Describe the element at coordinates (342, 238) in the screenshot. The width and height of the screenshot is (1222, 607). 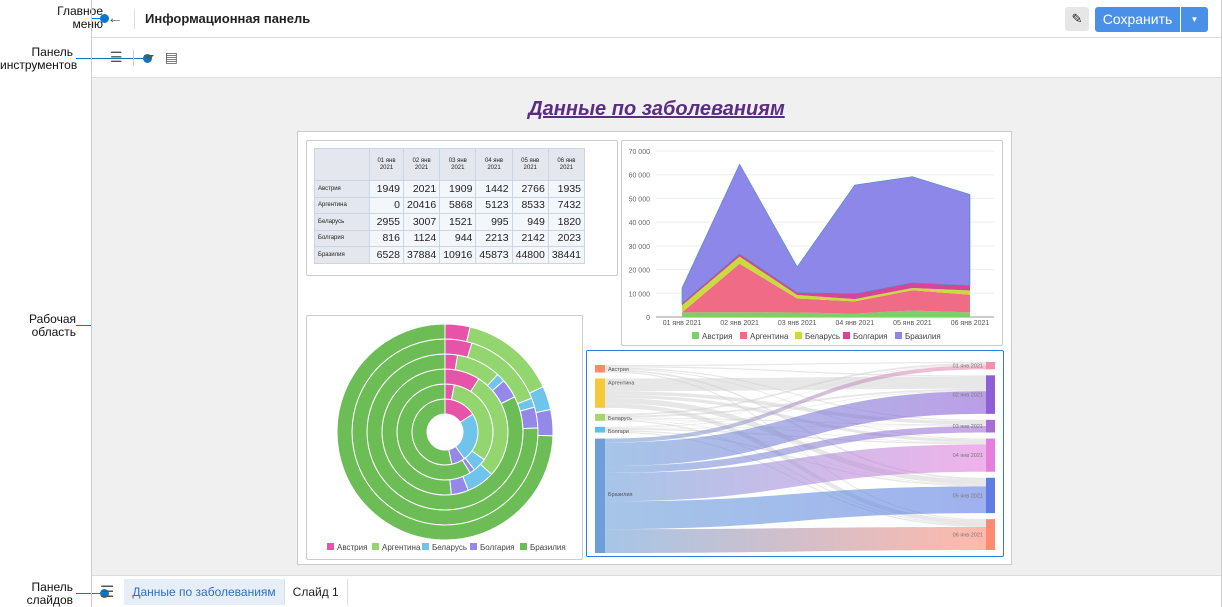
I see `row-header: Болгария` at that location.